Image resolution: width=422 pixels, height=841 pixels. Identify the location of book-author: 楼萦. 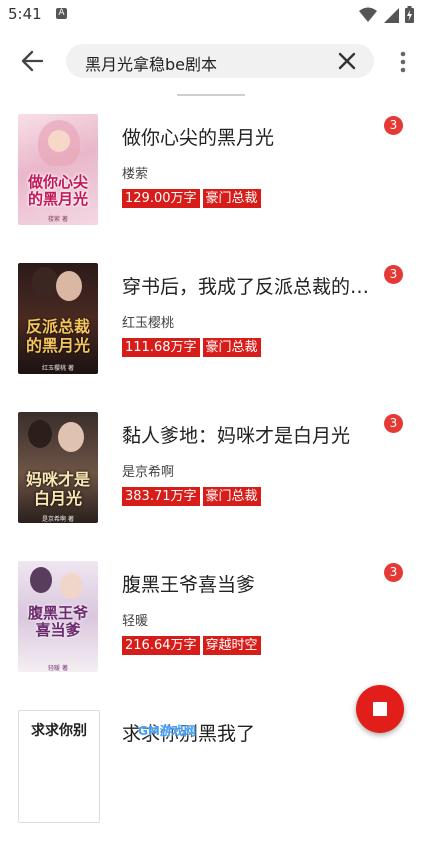
(135, 174).